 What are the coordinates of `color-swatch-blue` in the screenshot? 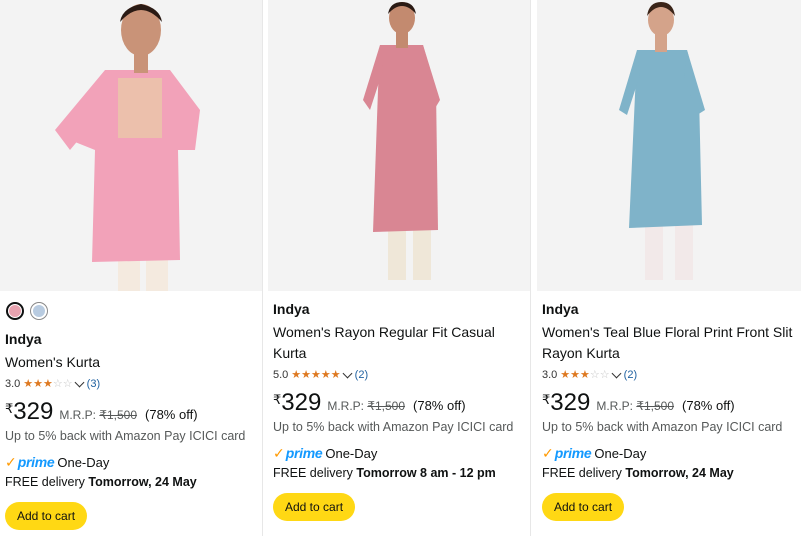 It's located at (39, 311).